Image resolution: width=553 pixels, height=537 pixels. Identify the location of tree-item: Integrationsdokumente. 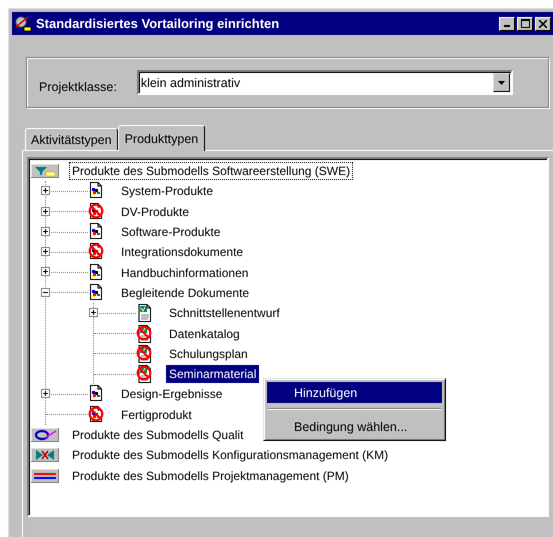
(182, 252).